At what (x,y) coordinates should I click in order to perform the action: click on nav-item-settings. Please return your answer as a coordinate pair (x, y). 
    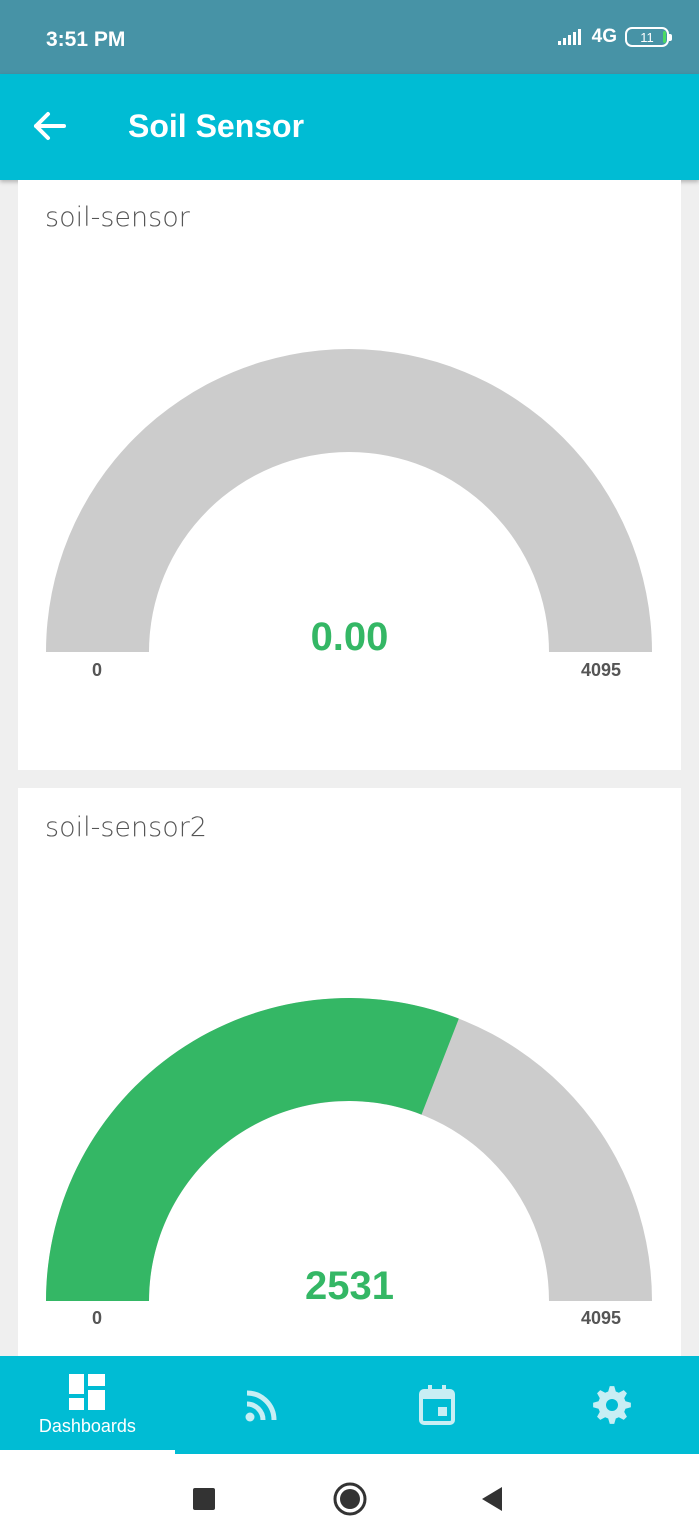
    Looking at the image, I should click on (611, 1405).